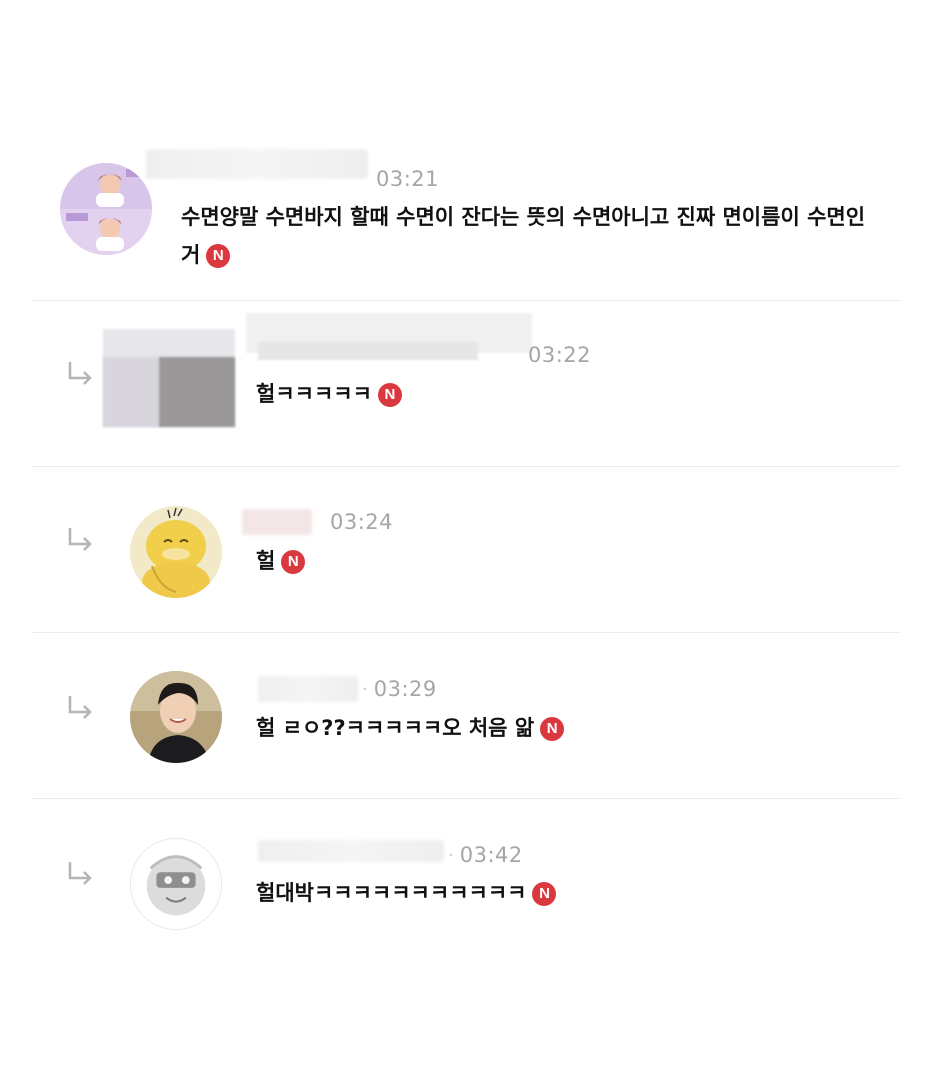 Image resolution: width=948 pixels, height=1066 pixels. What do you see at coordinates (362, 522) in the screenshot?
I see `comment-time: 03:24` at bounding box center [362, 522].